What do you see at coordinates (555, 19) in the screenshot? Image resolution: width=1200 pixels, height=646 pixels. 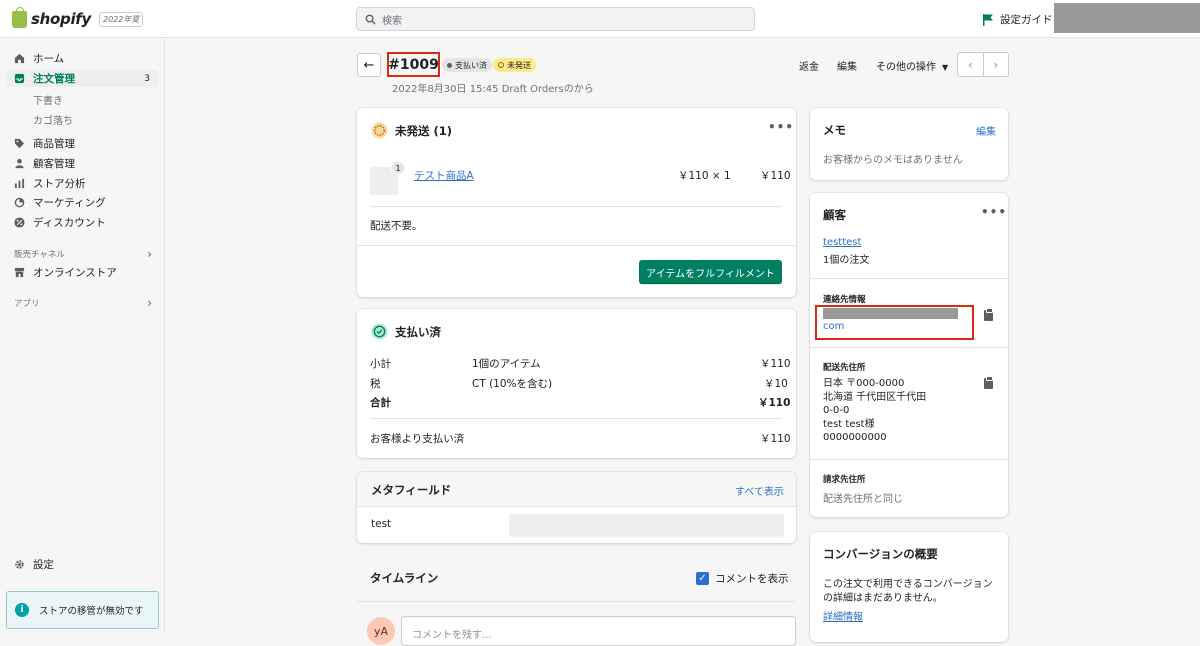 I see `search-input: 検索` at bounding box center [555, 19].